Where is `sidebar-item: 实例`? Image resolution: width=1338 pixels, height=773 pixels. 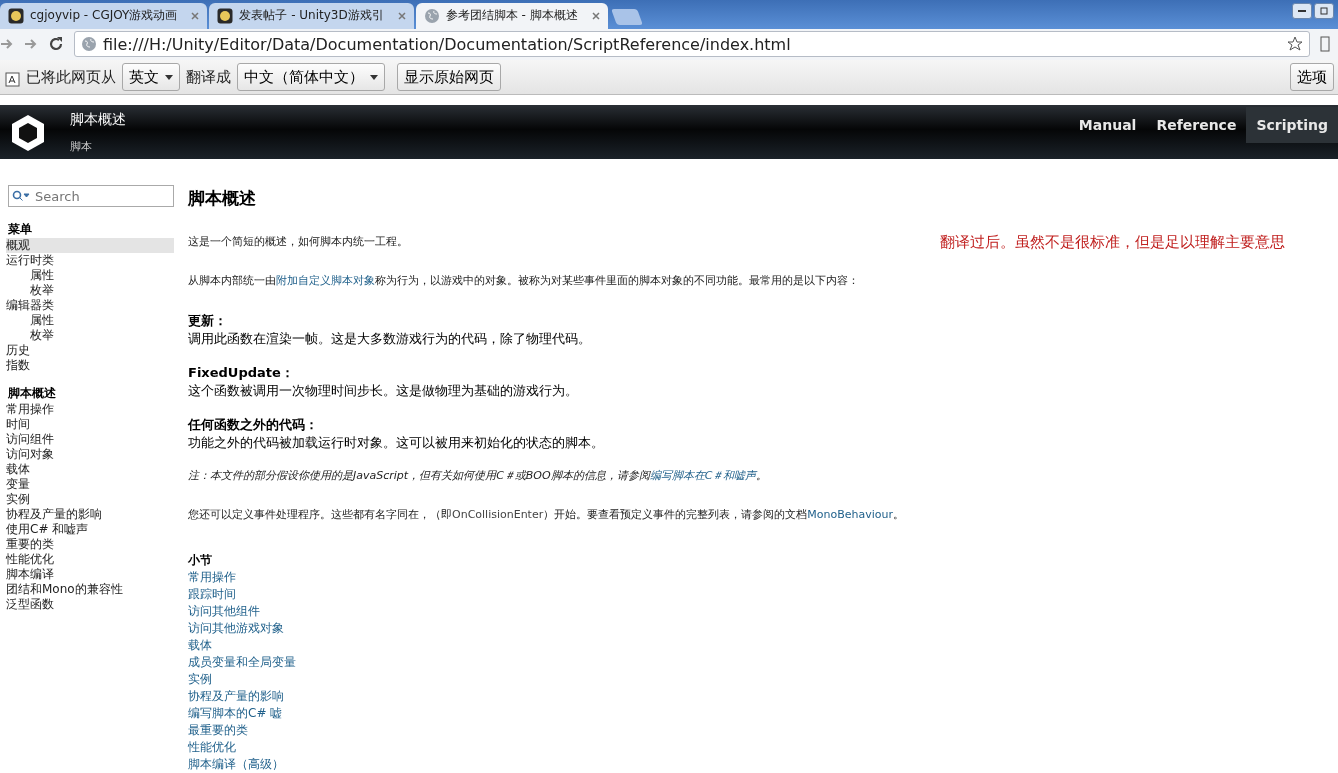
sidebar-item: 实例 is located at coordinates (90, 499).